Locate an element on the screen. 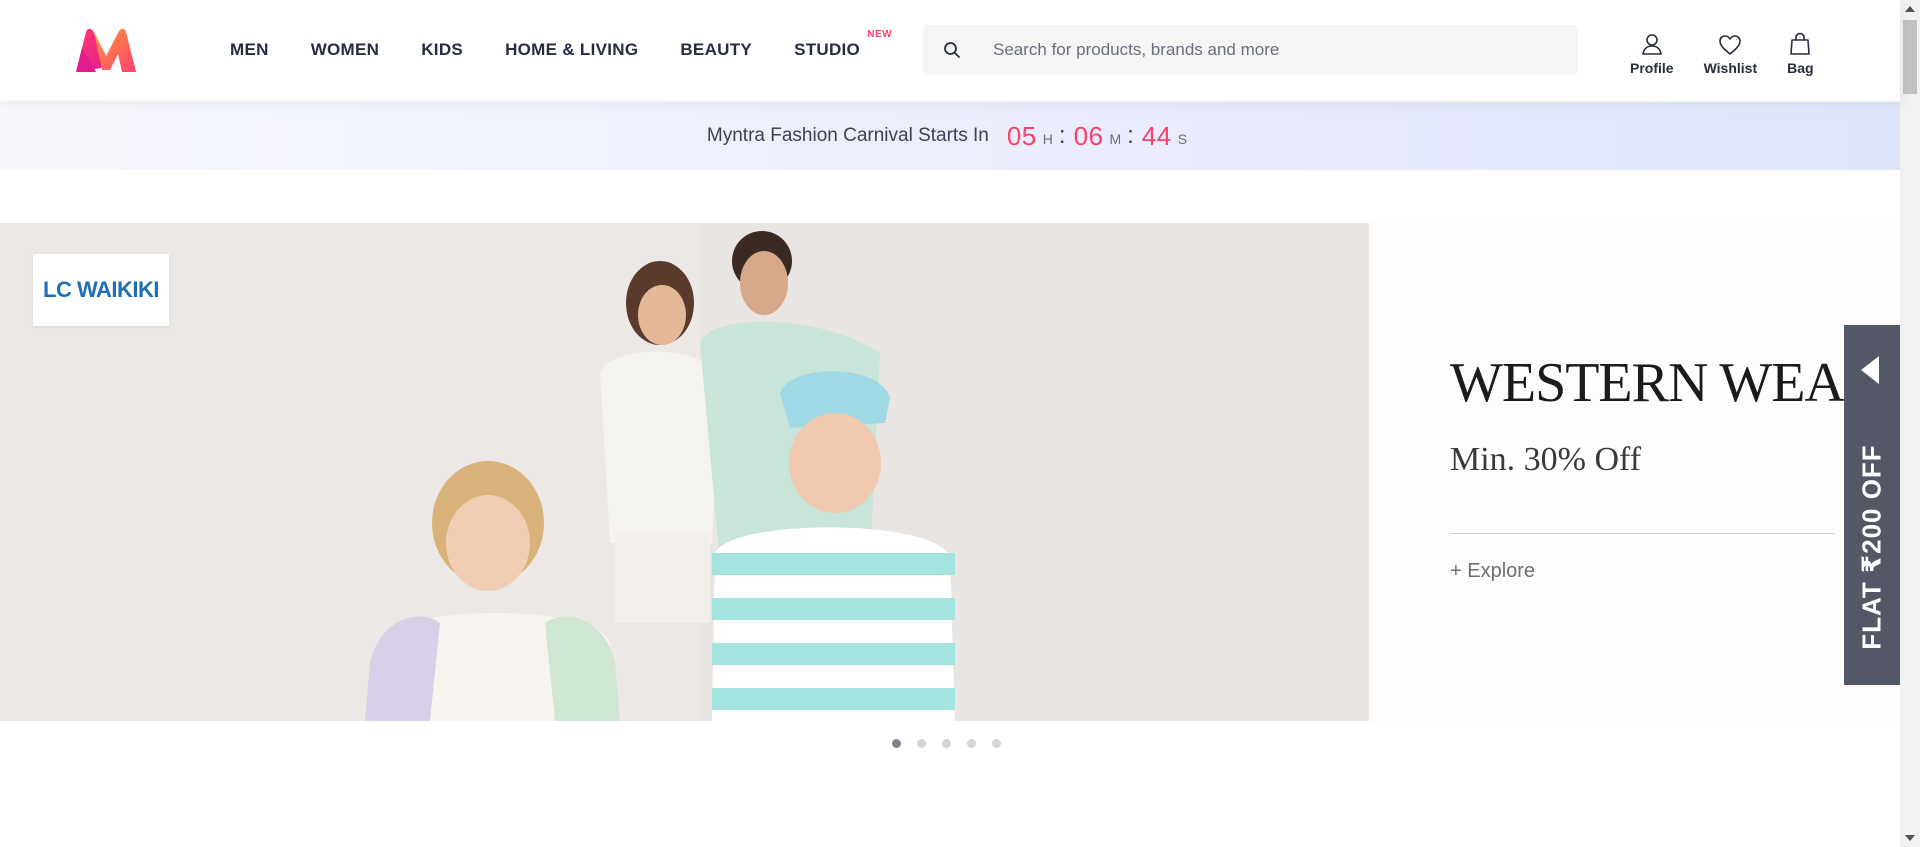 The width and height of the screenshot is (1920, 847). nav-item-kids: KIDS is located at coordinates (442, 50).